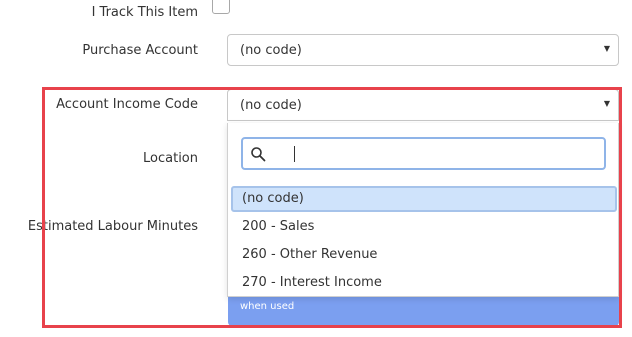 This screenshot has height=337, width=632. What do you see at coordinates (423, 50) in the screenshot?
I see `purchase-account-select: (no code) ▼` at bounding box center [423, 50].